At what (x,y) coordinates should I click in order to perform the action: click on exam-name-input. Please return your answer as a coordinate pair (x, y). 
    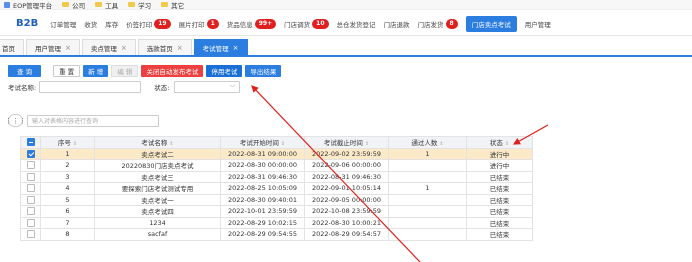
    Looking at the image, I should click on (90, 87).